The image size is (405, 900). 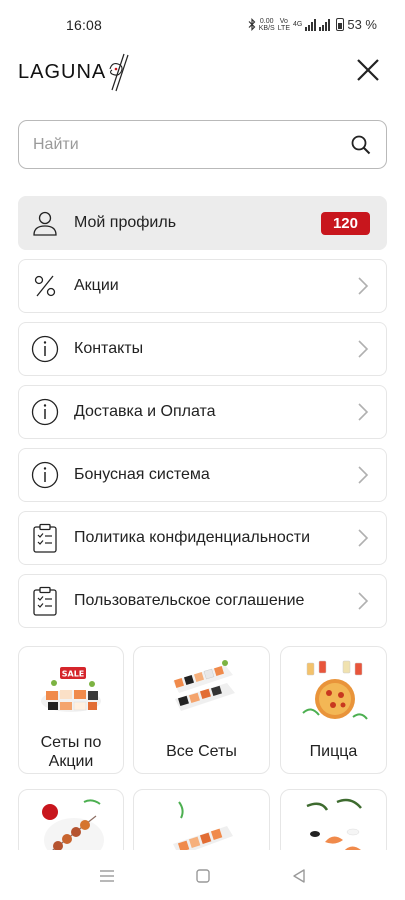 What do you see at coordinates (109, 348) in the screenshot?
I see `menu-item-label: Контакты` at bounding box center [109, 348].